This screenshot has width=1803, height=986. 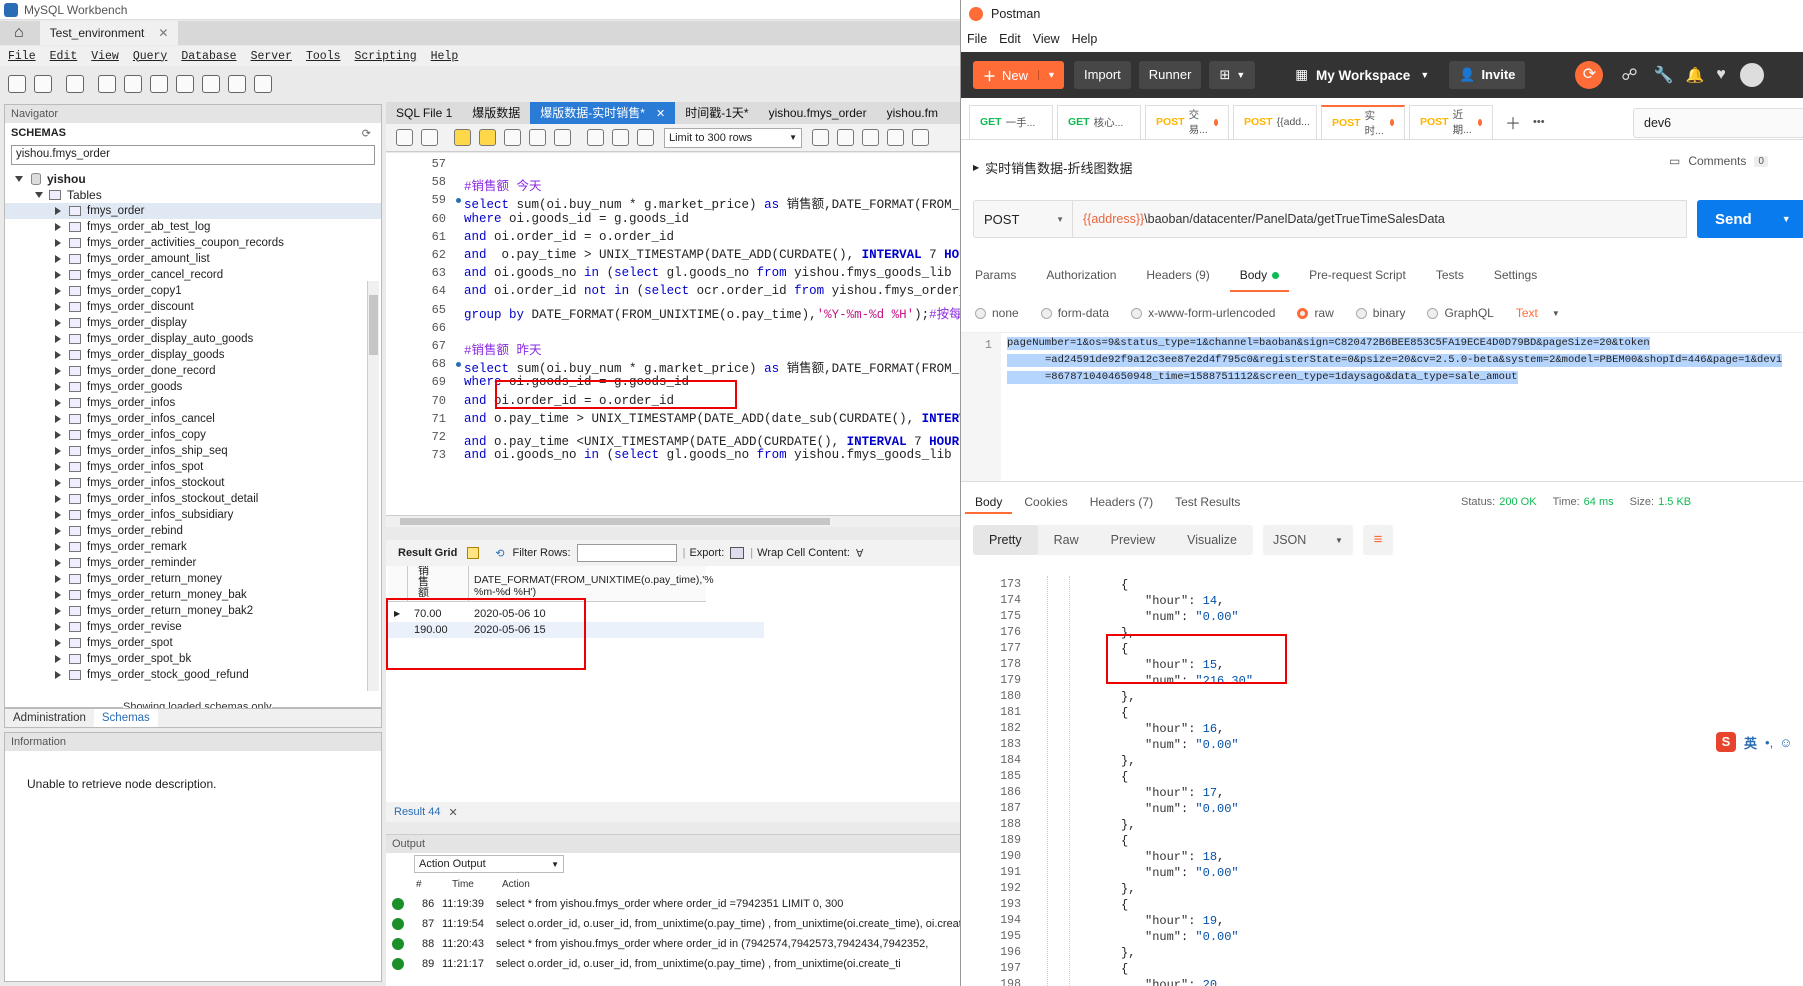 What do you see at coordinates (193, 243) in the screenshot?
I see `table-item: fmys_order_activities_coupon_records` at bounding box center [193, 243].